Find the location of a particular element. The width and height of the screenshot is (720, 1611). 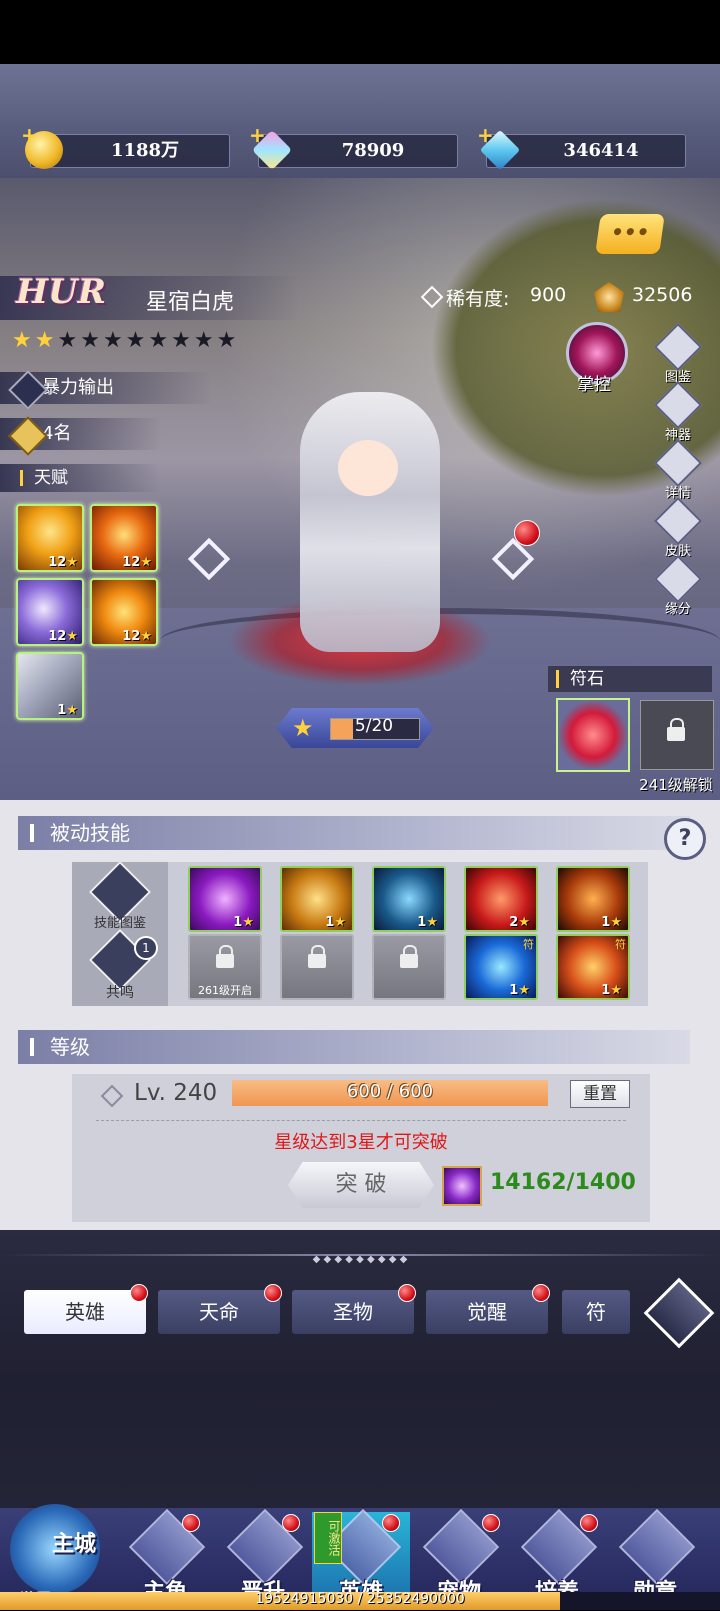

rarity-value: 900 is located at coordinates (548, 295).